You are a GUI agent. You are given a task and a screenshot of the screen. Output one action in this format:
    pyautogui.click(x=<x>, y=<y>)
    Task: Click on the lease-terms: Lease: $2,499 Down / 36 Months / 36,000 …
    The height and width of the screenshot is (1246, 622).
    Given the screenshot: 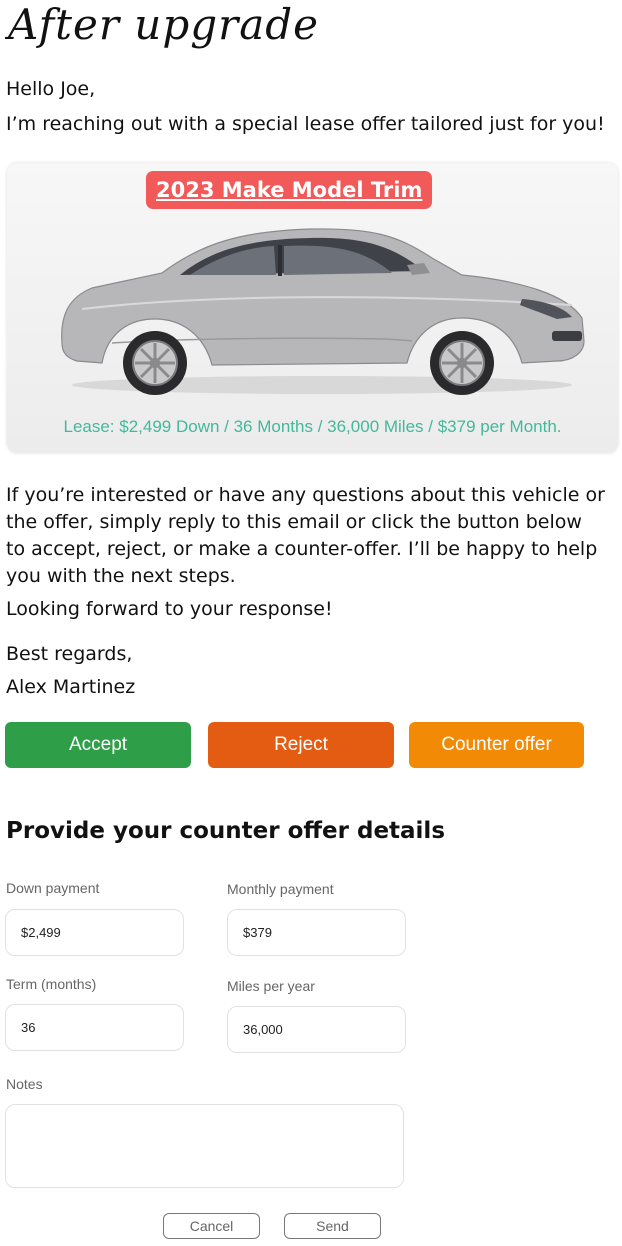 What is the action you would take?
    pyautogui.click(x=312, y=426)
    